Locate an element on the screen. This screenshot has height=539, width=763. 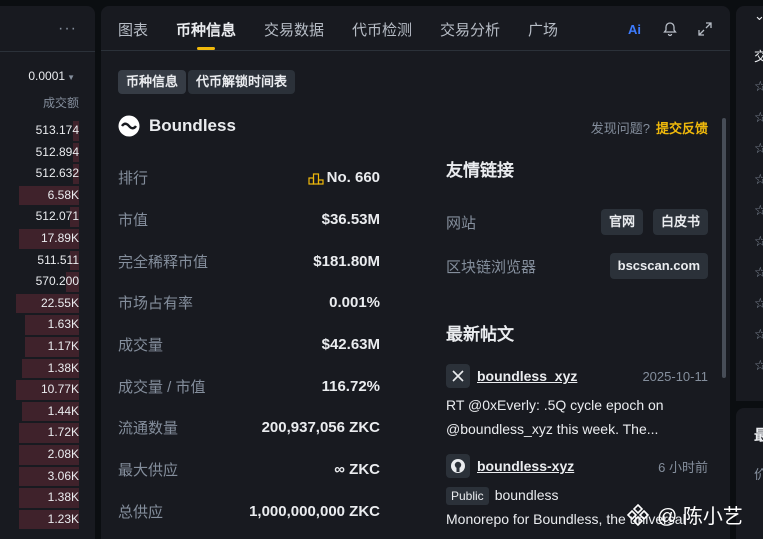
stat-circulating-supply: 流通数量 200,937,056 ZKC is located at coordinates (249, 428).